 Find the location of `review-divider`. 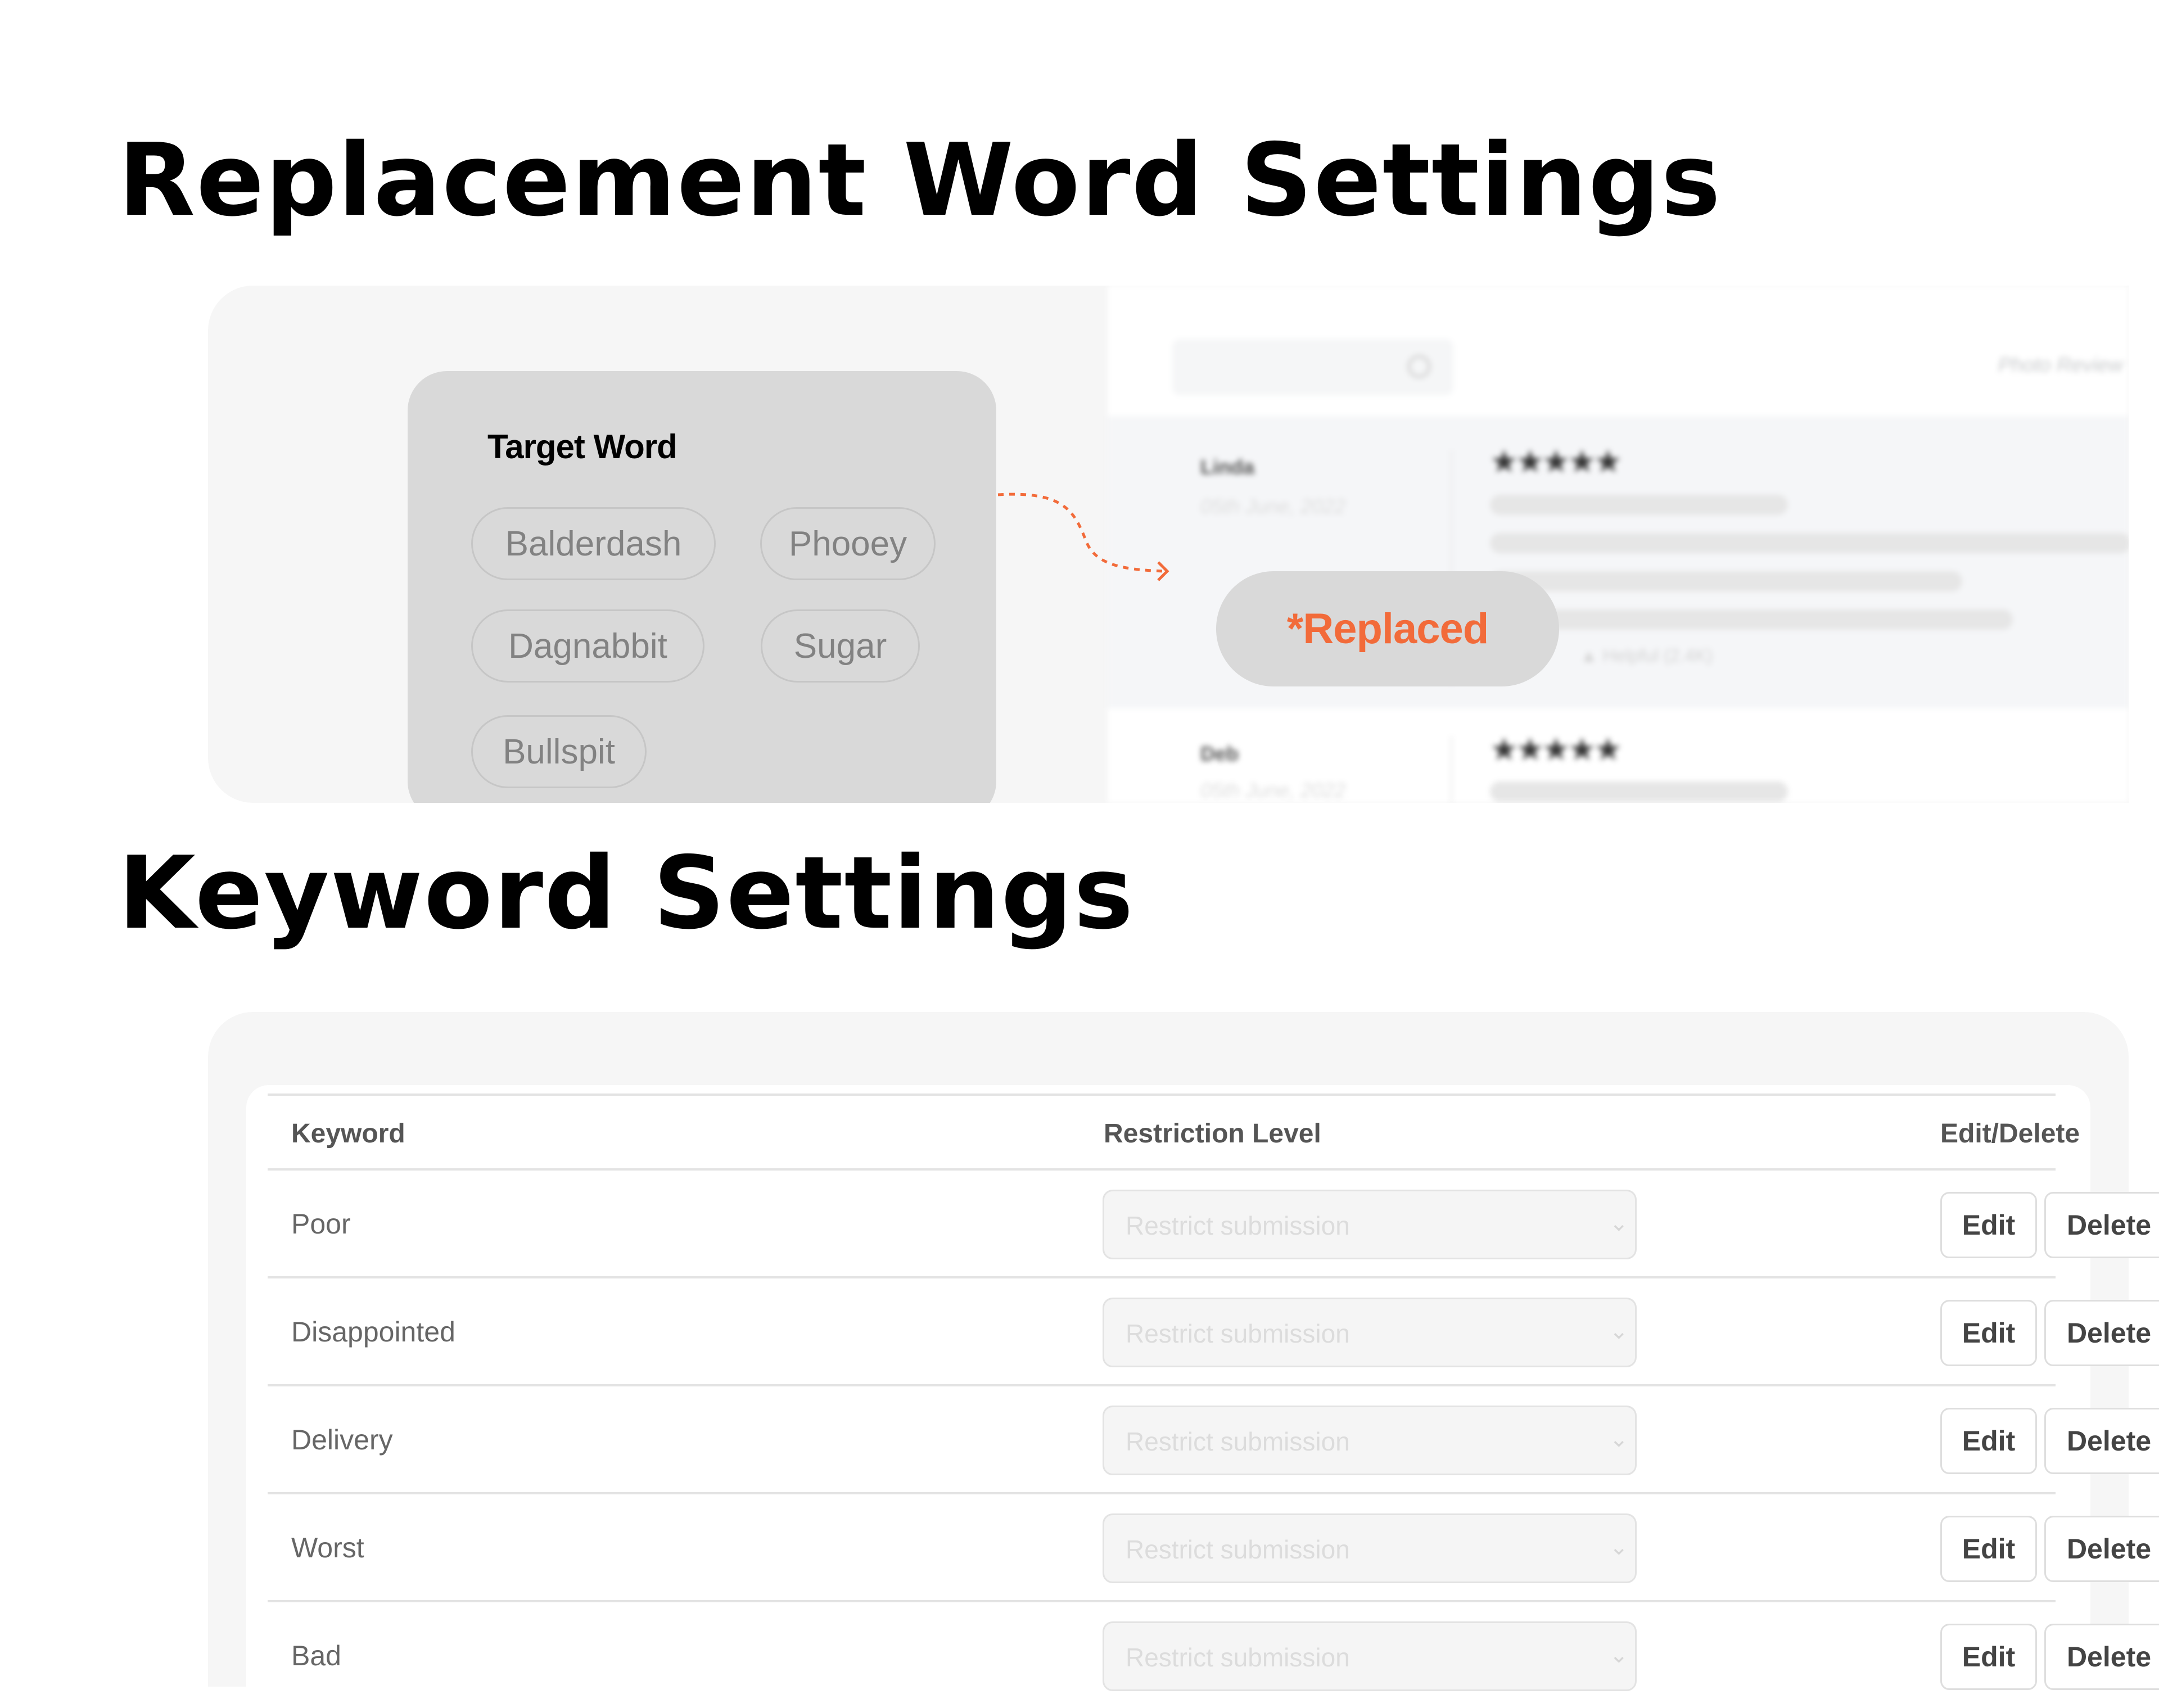

review-divider is located at coordinates (1451, 770).